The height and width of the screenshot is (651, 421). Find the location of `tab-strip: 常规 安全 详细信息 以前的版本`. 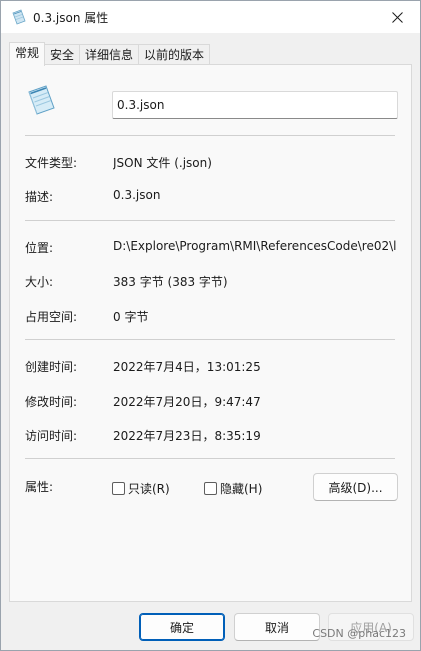

tab-strip: 常规 安全 详细信息 以前的版本 is located at coordinates (110, 54).